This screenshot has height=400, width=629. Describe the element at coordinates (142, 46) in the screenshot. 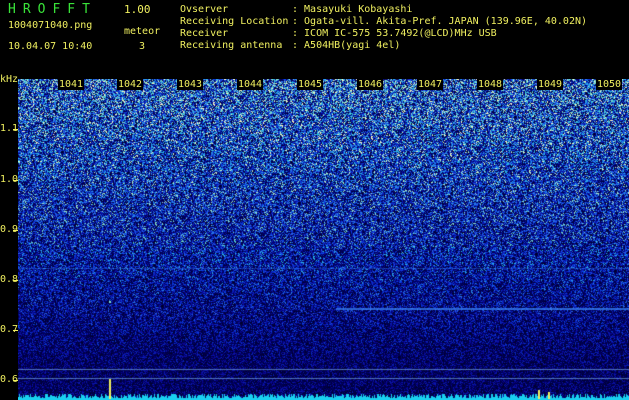

I see `meteor-count: 3` at that location.